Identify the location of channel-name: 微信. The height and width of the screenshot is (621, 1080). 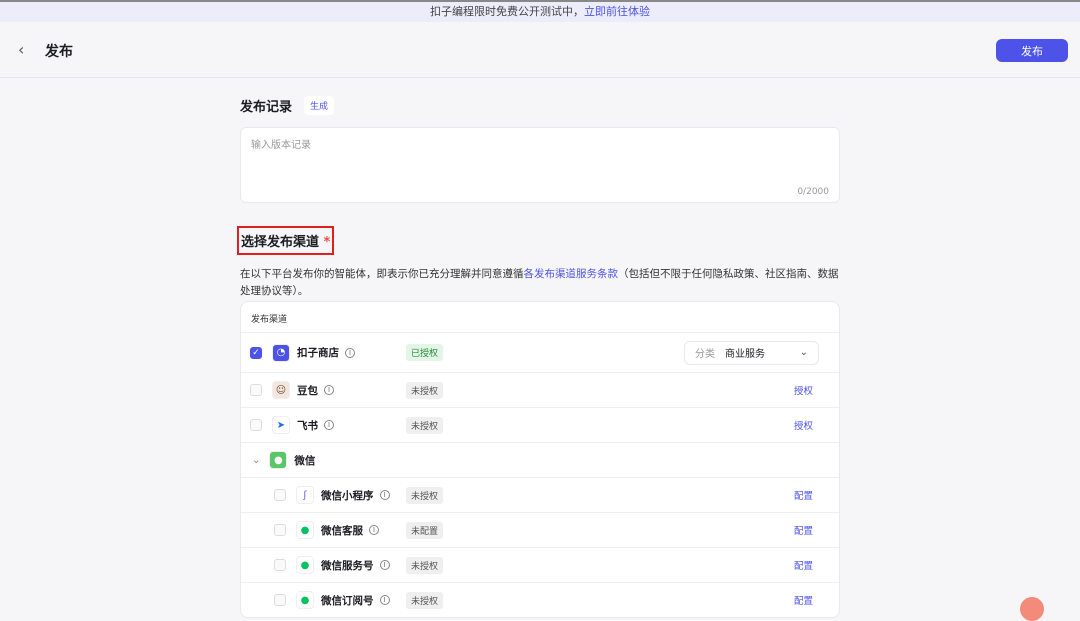
(305, 460).